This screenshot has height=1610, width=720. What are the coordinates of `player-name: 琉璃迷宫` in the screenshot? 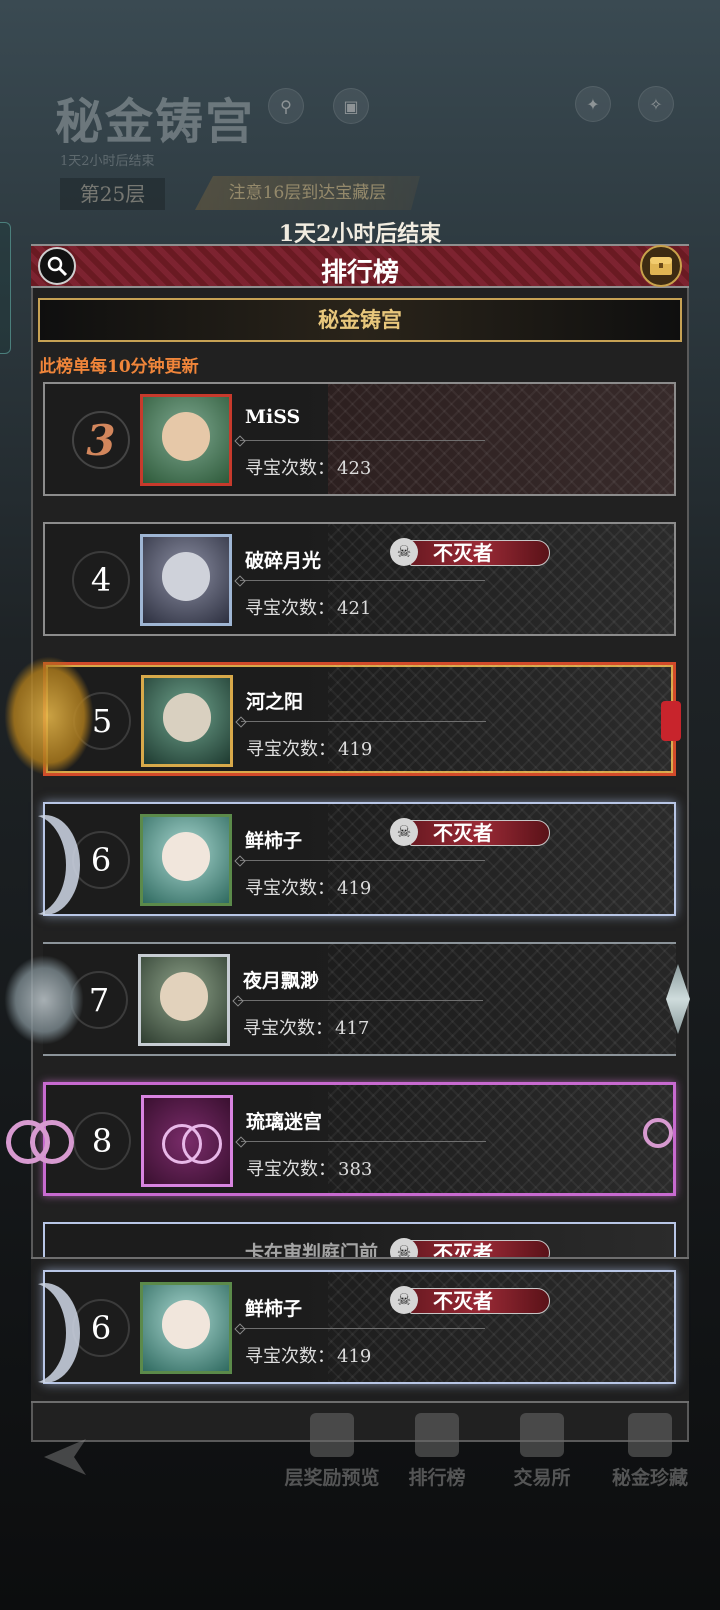 It's located at (284, 1122).